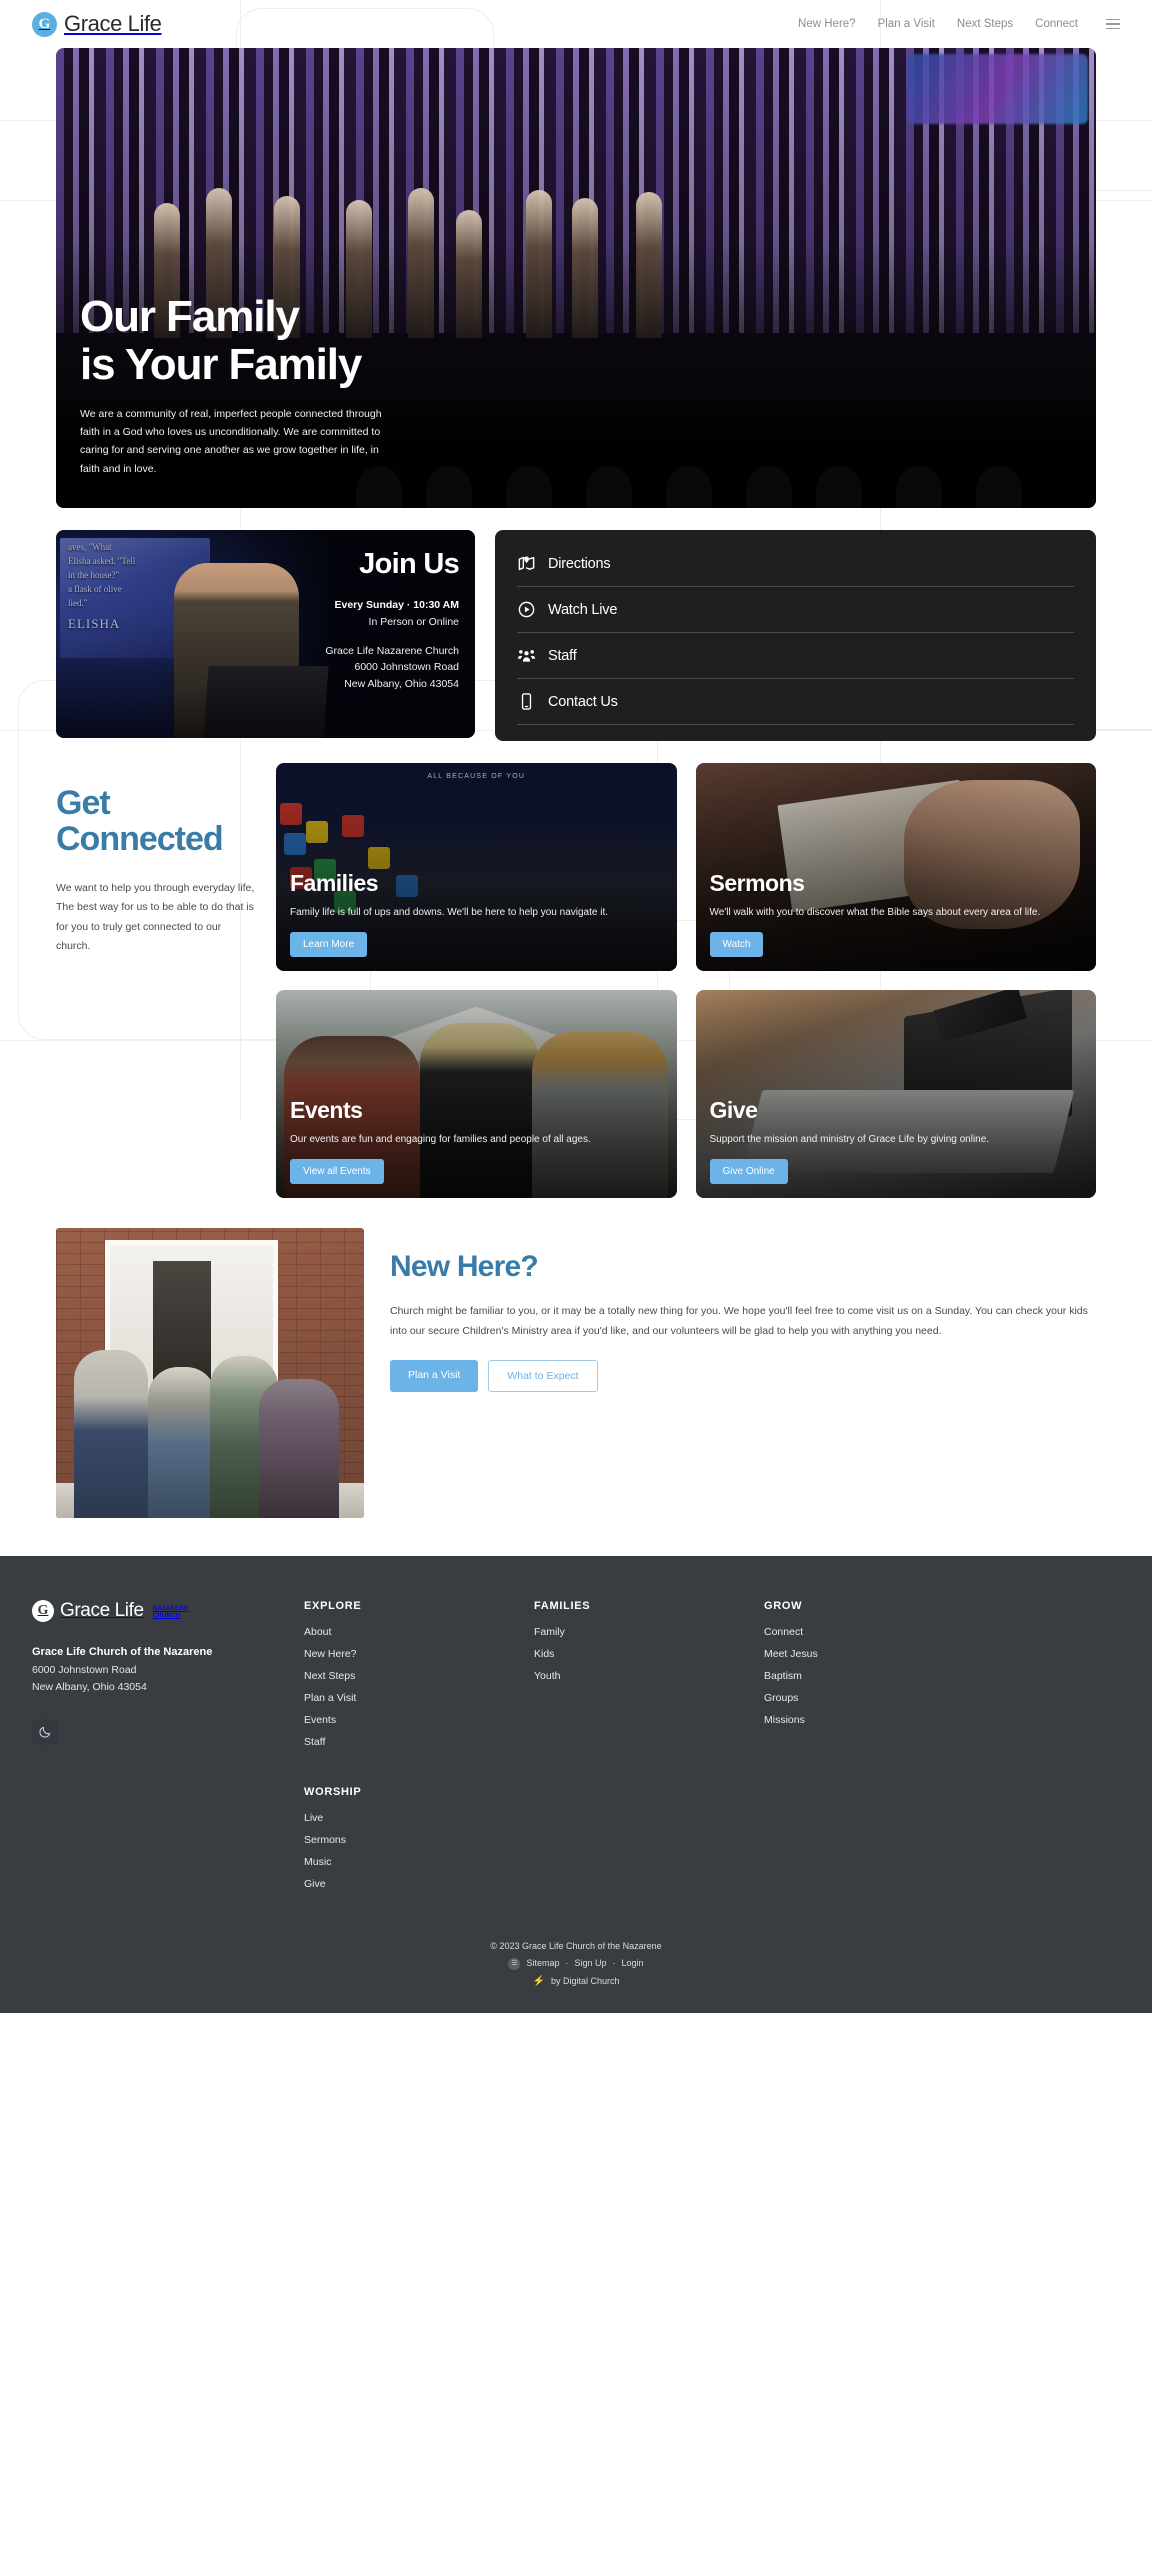 The height and width of the screenshot is (2560, 1152). Describe the element at coordinates (538, 1982) in the screenshot. I see `lightning-bolt-icon: ⚡` at that location.